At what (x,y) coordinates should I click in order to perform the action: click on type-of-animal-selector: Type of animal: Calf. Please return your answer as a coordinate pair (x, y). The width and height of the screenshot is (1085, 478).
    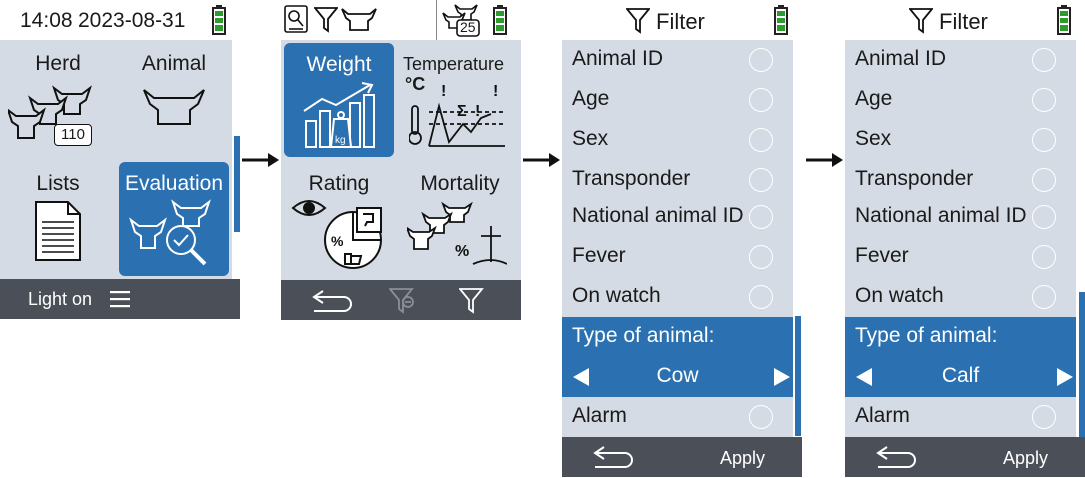
    Looking at the image, I should click on (960, 357).